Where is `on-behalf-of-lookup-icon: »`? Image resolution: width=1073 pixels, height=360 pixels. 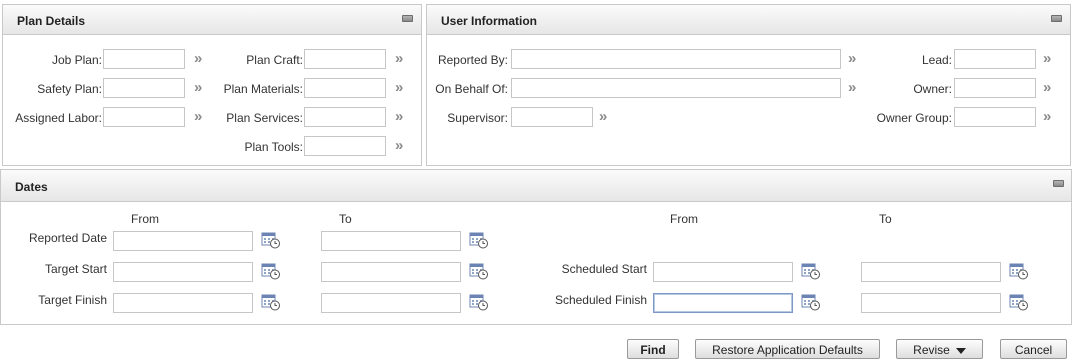 on-behalf-of-lookup-icon: » is located at coordinates (855, 87).